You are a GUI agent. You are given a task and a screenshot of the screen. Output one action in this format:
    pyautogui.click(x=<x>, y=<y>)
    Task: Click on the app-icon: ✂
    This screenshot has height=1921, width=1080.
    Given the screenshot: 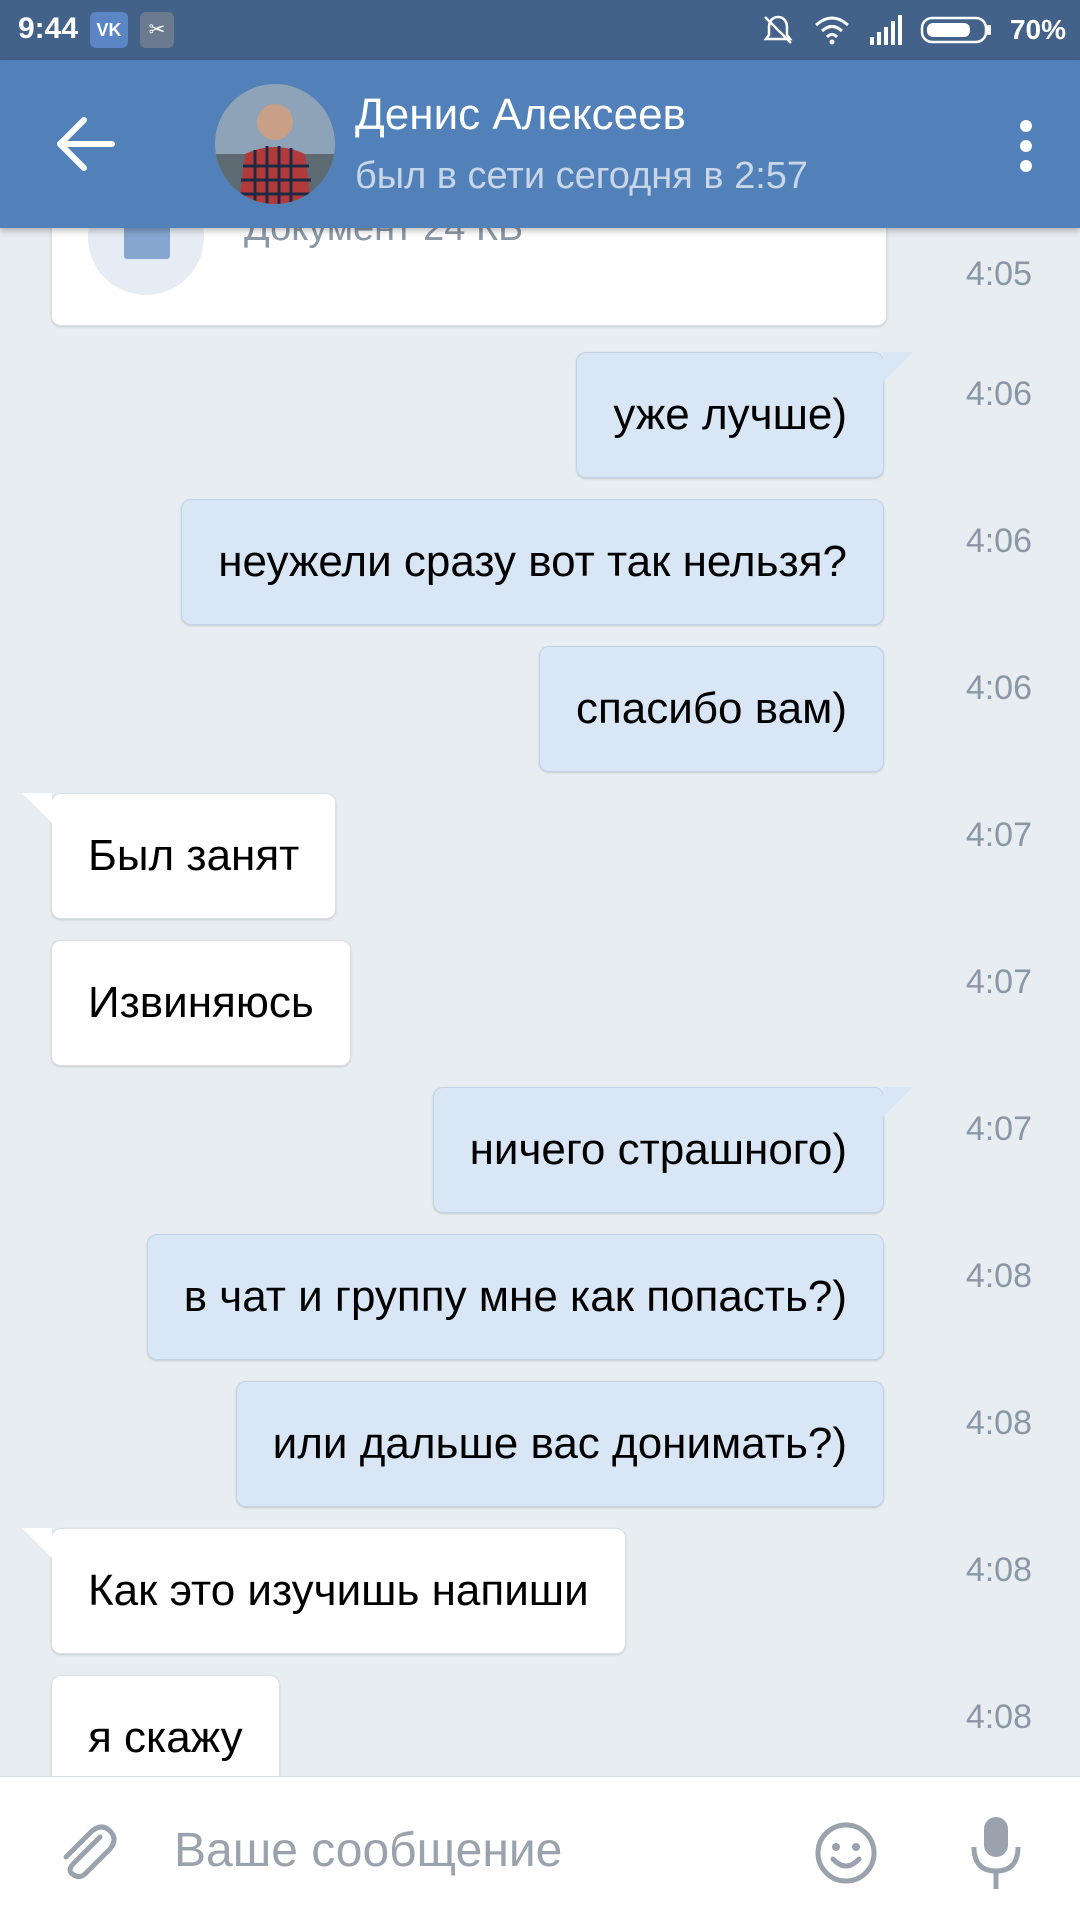 What is the action you would take?
    pyautogui.click(x=157, y=30)
    